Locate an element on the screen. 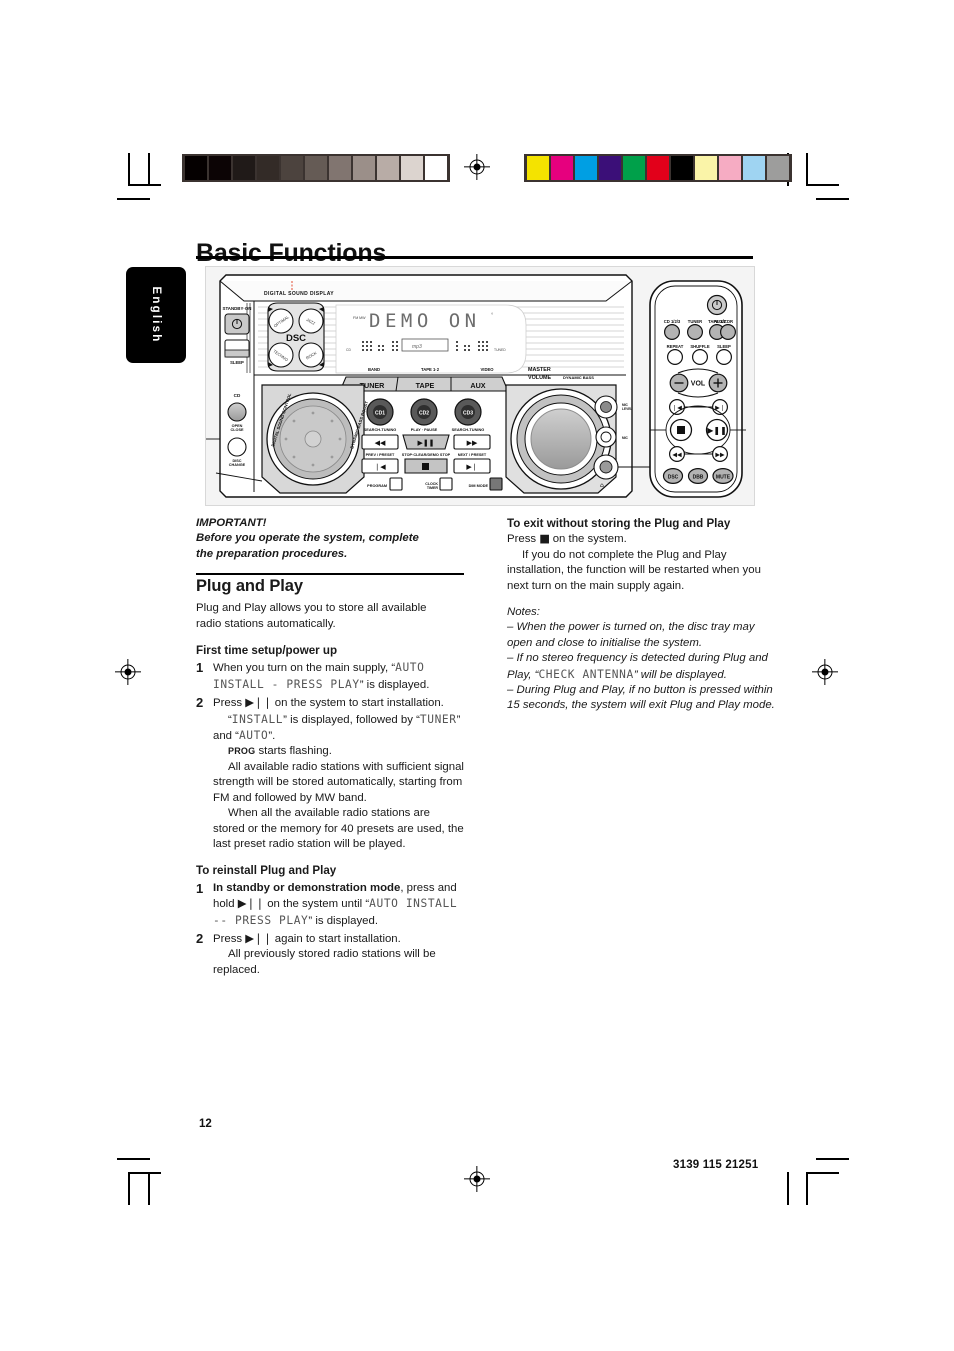  svg-text: CD2 is located at coordinates (424, 414).